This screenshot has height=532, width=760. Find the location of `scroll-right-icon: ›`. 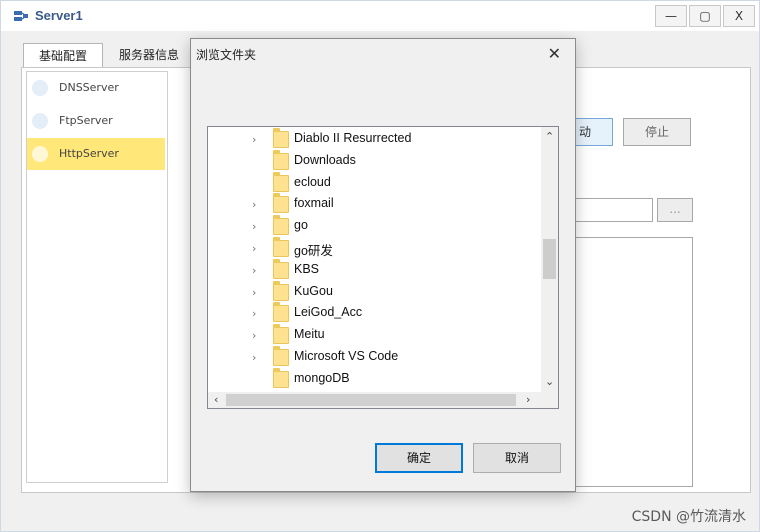

scroll-right-icon: › is located at coordinates (528, 399).